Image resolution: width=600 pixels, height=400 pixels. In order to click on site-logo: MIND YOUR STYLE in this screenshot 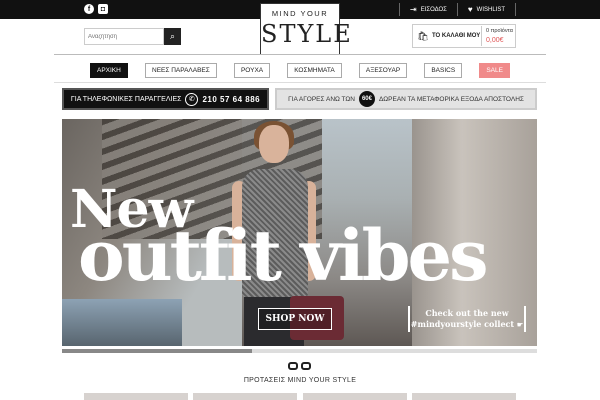, I will do `click(306, 29)`.